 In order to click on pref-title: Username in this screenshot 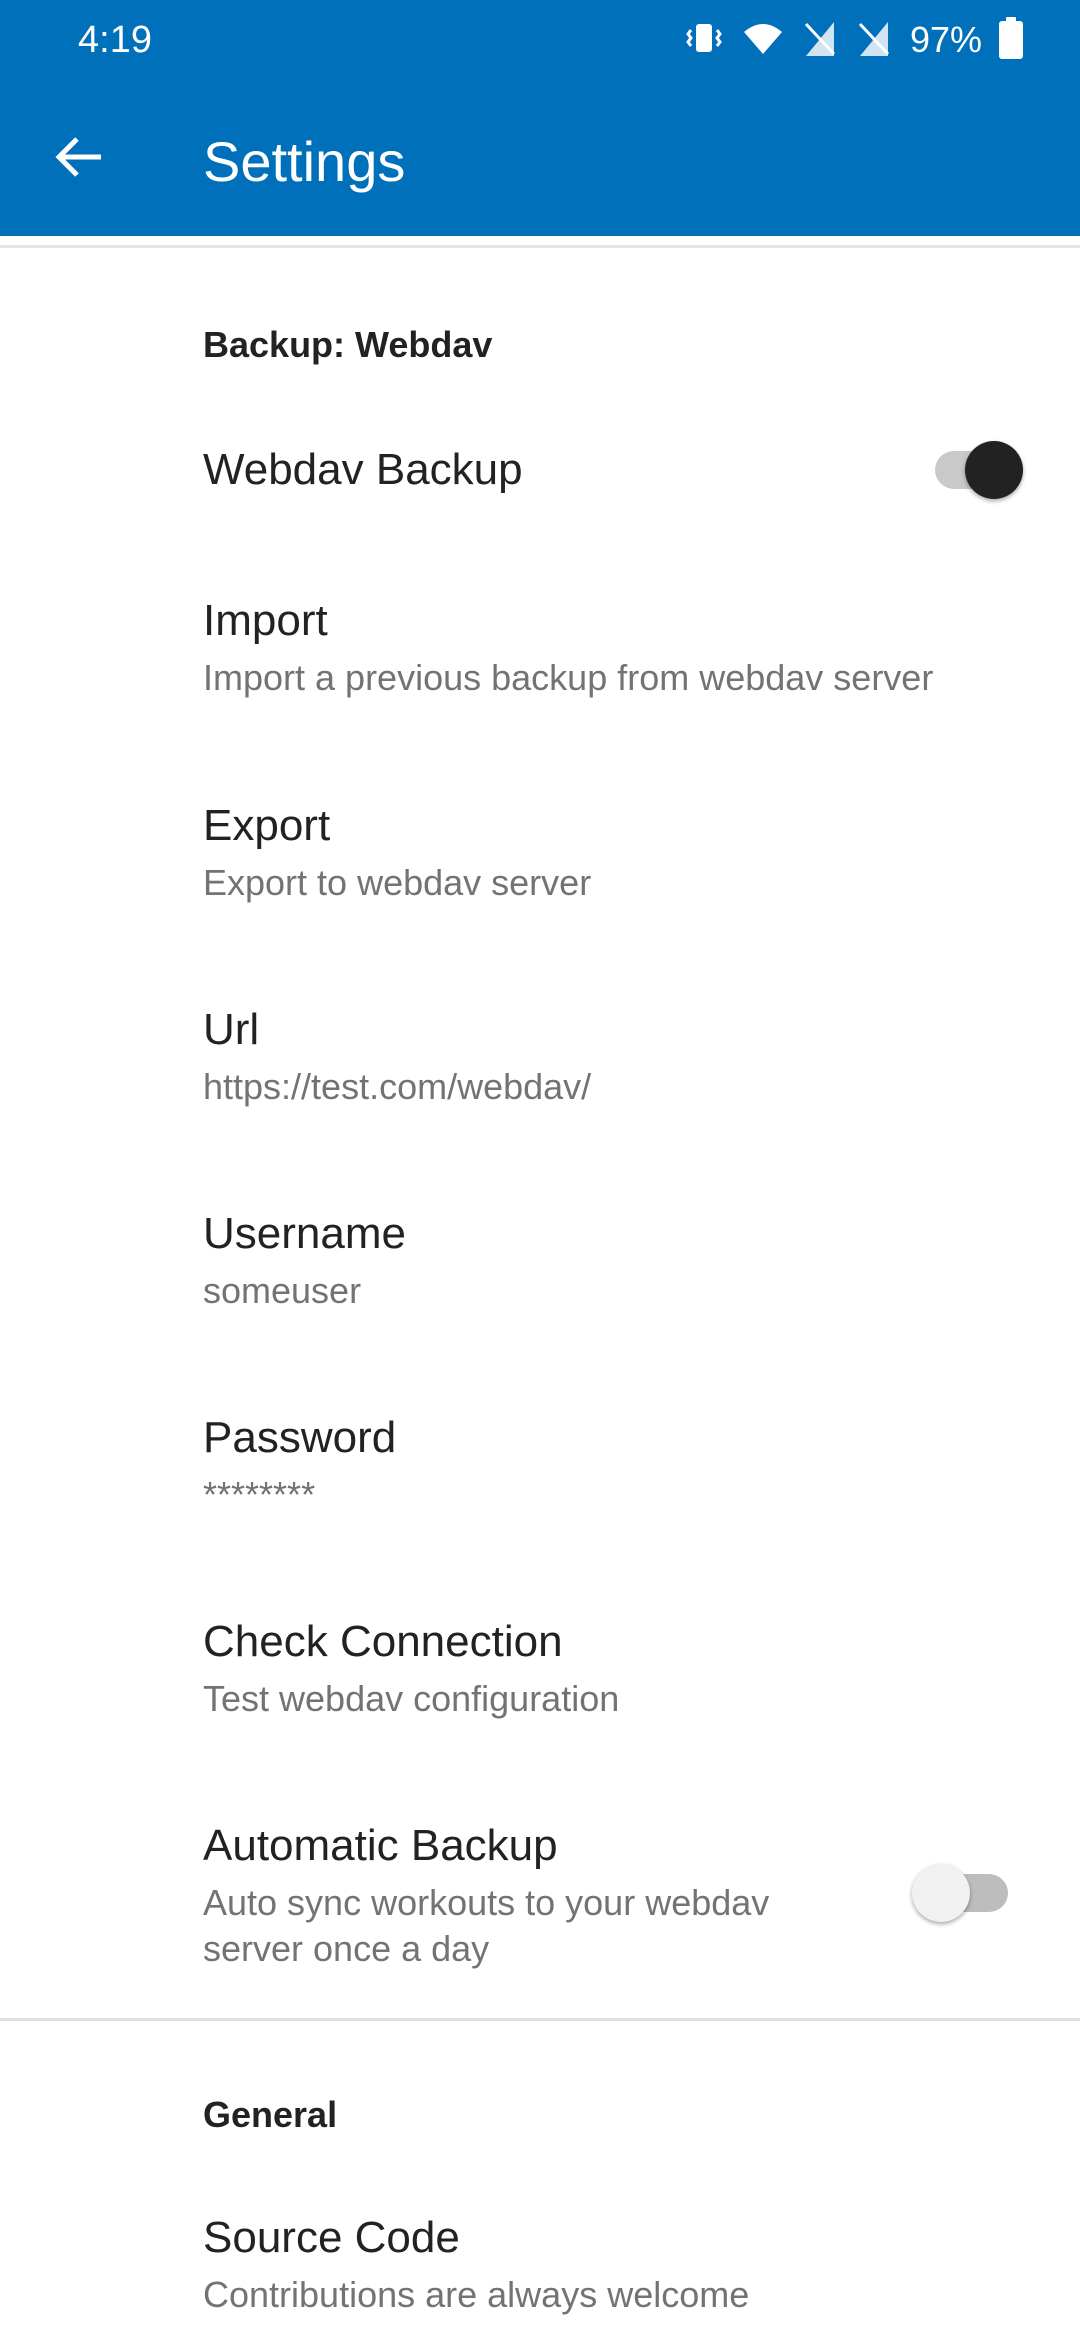, I will do `click(304, 1233)`.